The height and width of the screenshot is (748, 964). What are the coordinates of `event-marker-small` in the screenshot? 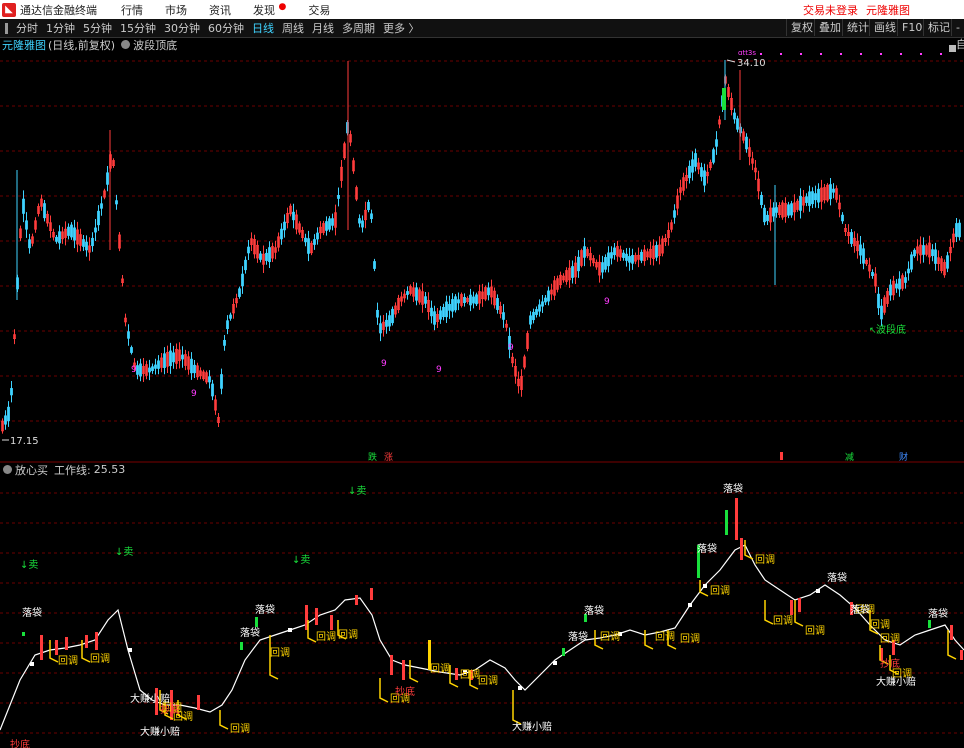 It's located at (781, 456).